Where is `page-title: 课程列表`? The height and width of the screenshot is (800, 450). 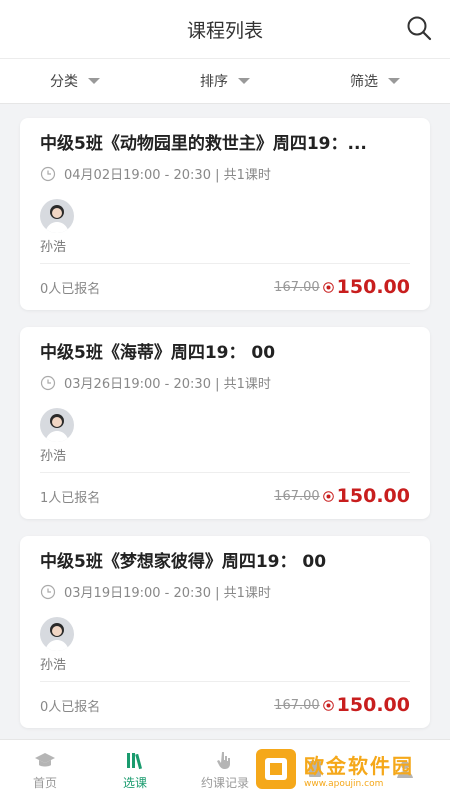 page-title: 课程列表 is located at coordinates (224, 30).